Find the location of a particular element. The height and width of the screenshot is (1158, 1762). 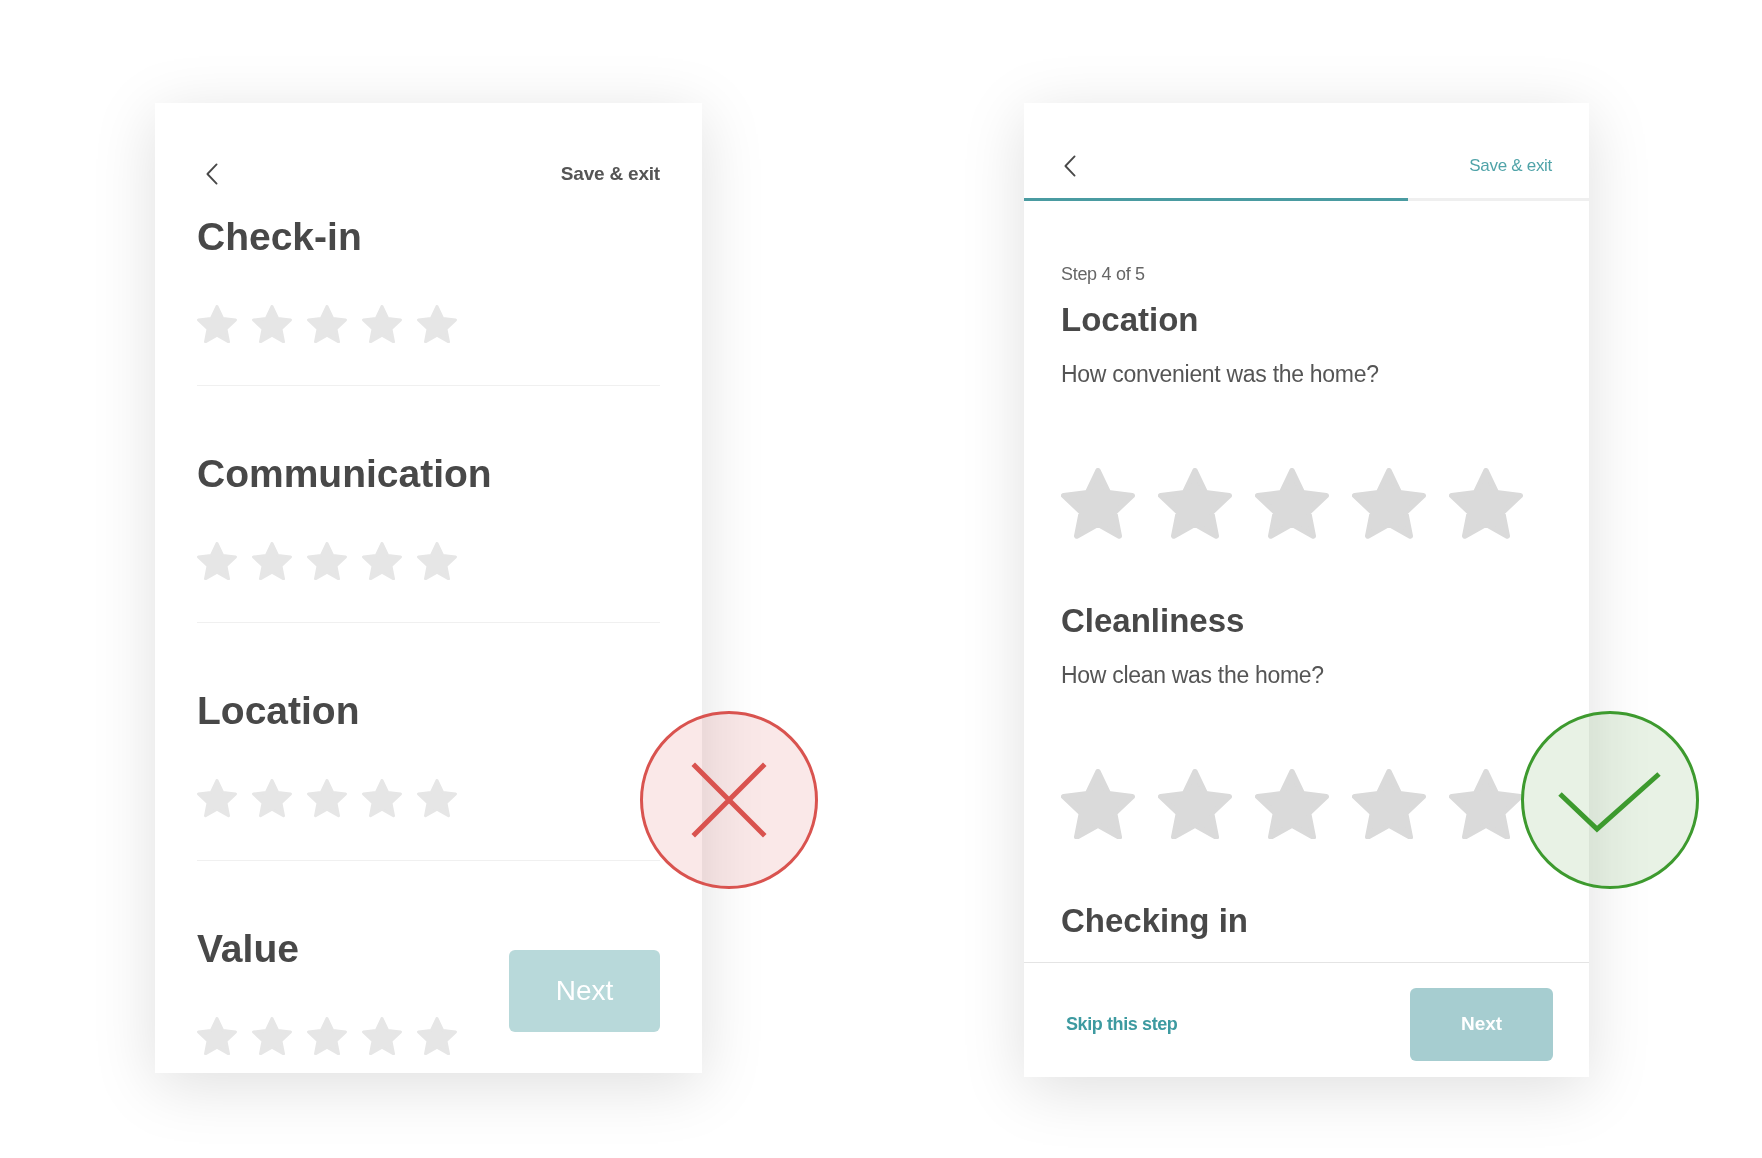

cross-circle-icon is located at coordinates (729, 800).